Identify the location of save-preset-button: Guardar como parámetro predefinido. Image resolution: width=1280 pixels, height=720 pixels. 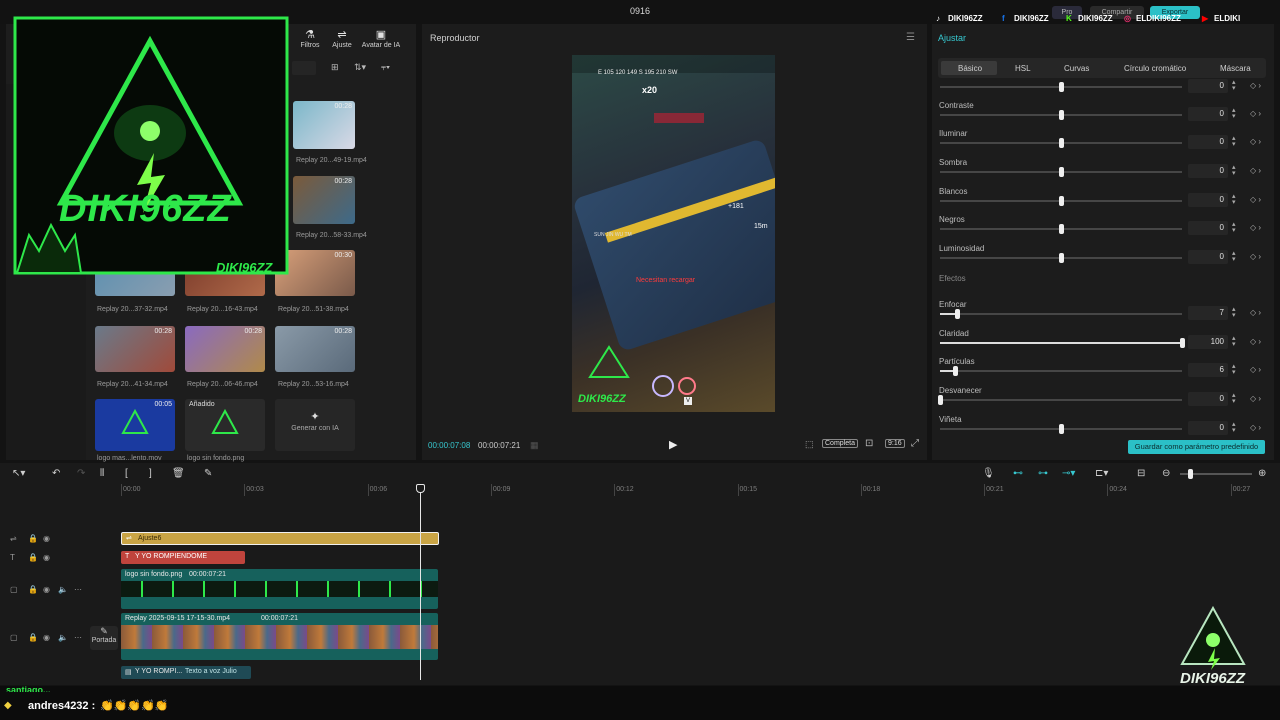
(1196, 447).